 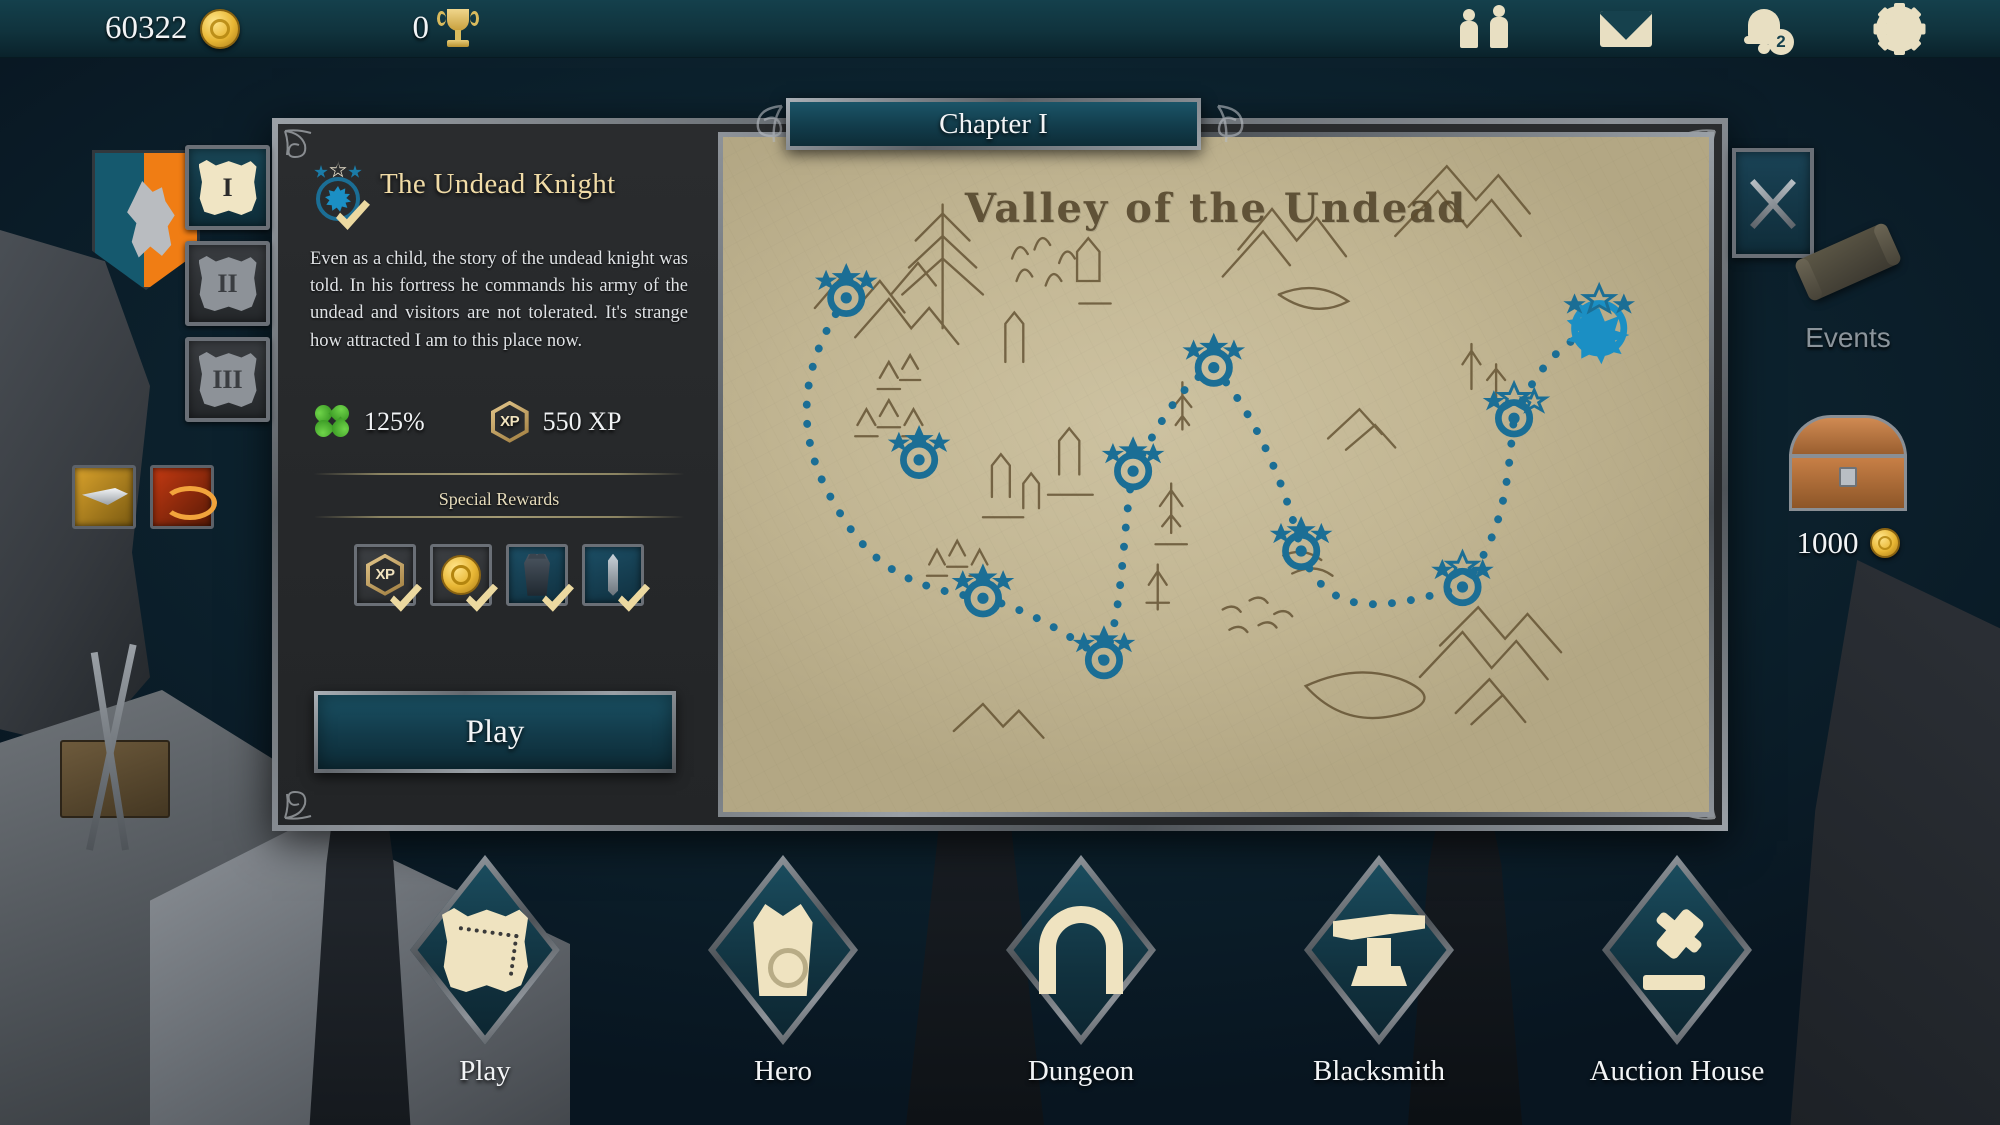 What do you see at coordinates (146, 28) in the screenshot?
I see `gold-amount: 60322` at bounding box center [146, 28].